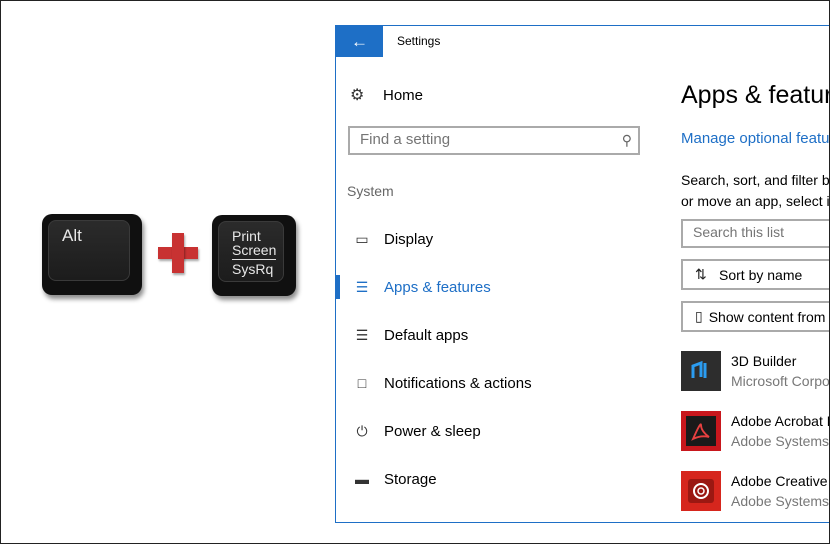 This screenshot has width=830, height=544. What do you see at coordinates (755, 95) in the screenshot?
I see `page-title: Apps & features` at bounding box center [755, 95].